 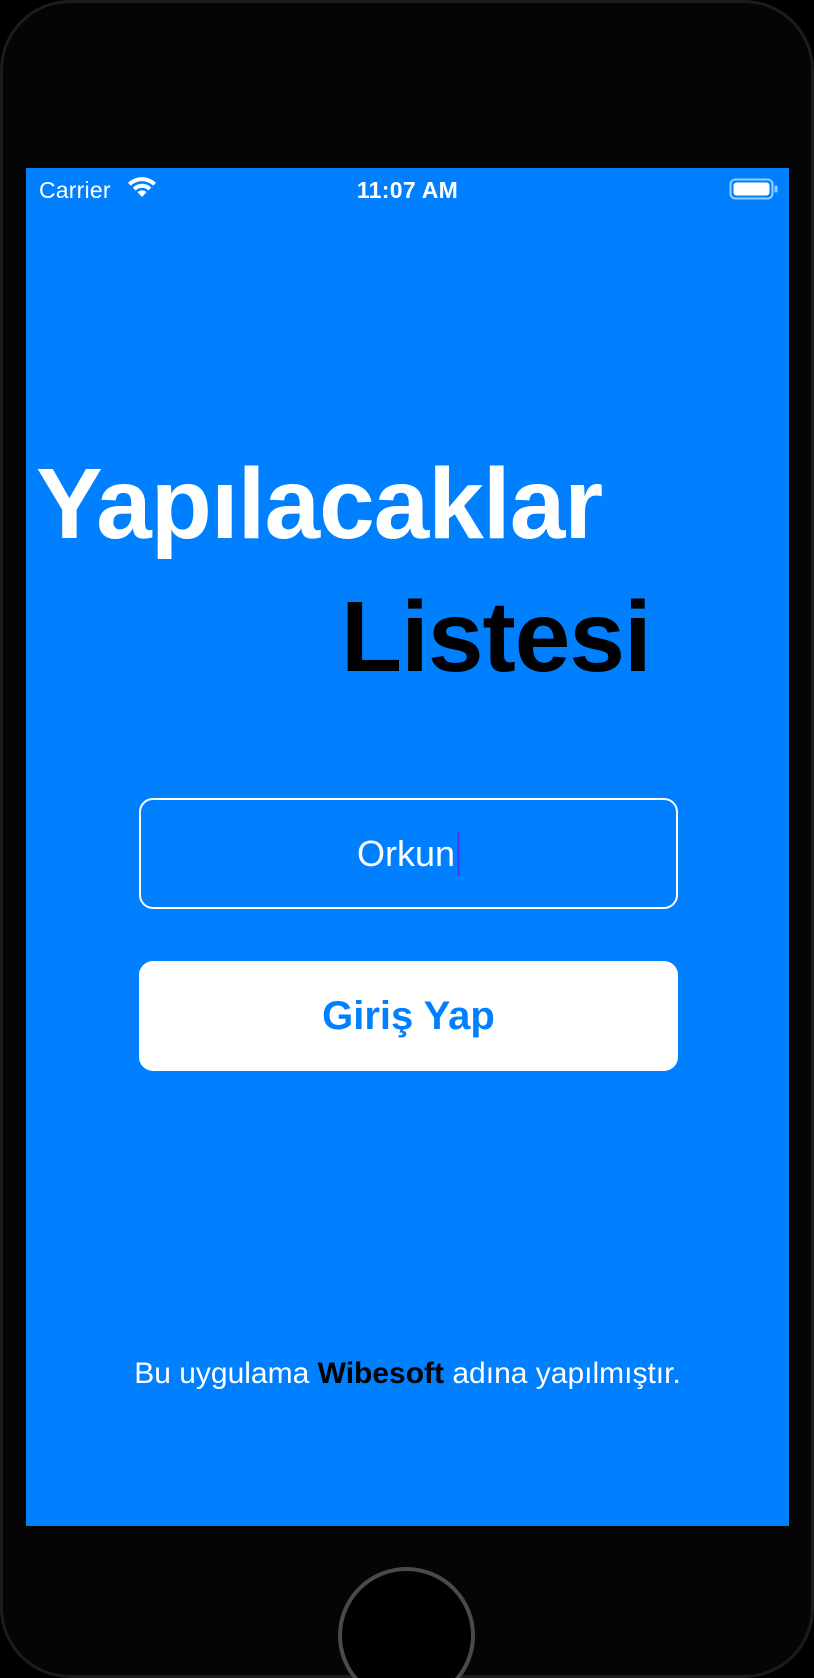 I want to click on footer-credit: Bu uygulama Wibesoft adına yapılmıştır., so click(x=407, y=1374).